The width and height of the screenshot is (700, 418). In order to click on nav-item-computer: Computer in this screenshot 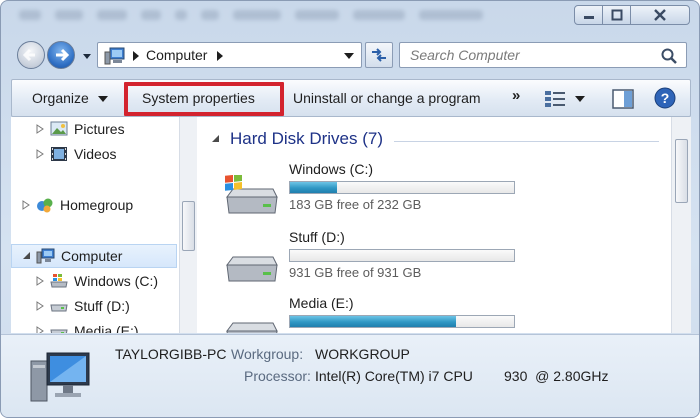, I will do `click(94, 256)`.